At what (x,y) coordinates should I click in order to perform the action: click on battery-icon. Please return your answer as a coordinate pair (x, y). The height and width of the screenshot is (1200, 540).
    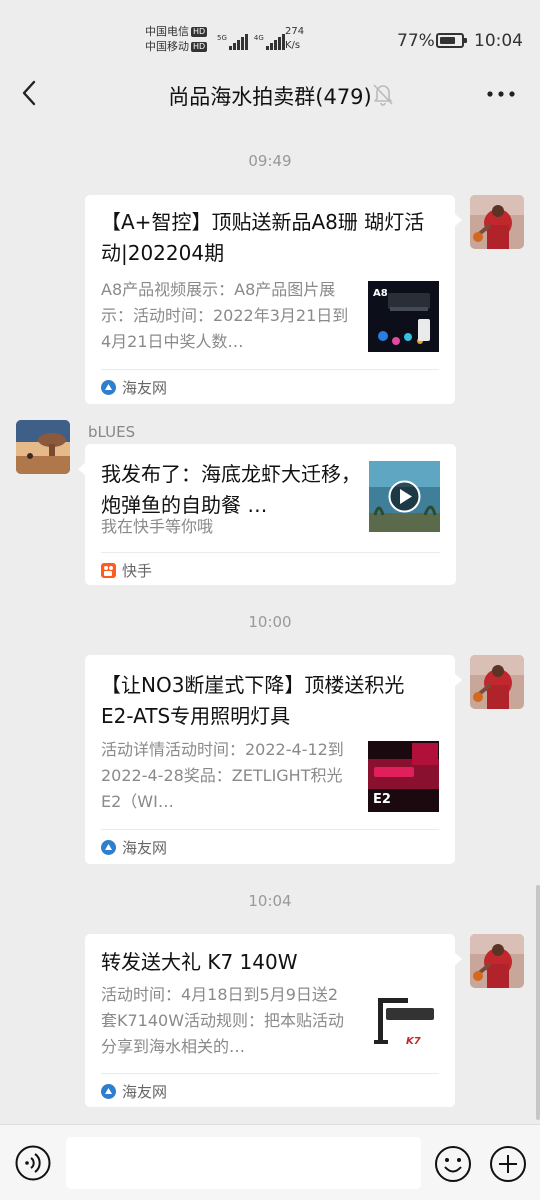
    Looking at the image, I should click on (451, 40).